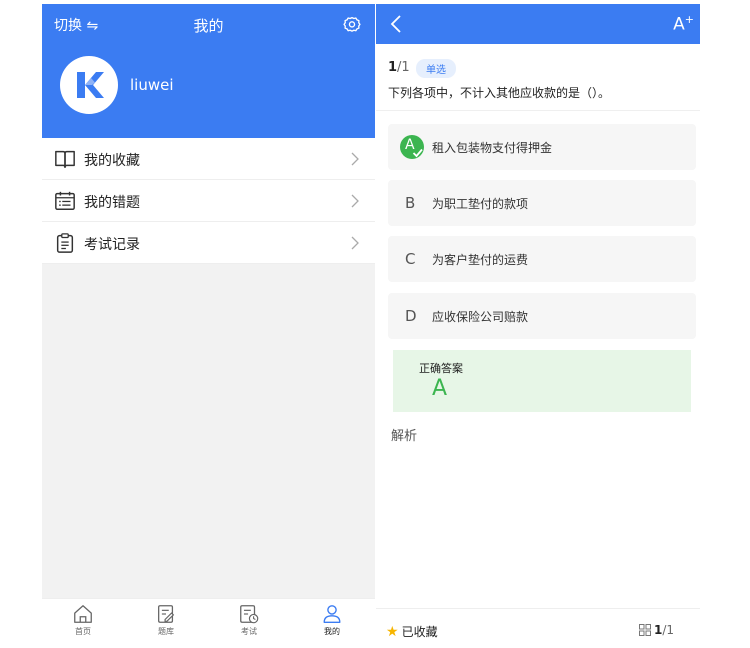  Describe the element at coordinates (441, 368) in the screenshot. I see `correct-answer-label: 正确答案` at that location.